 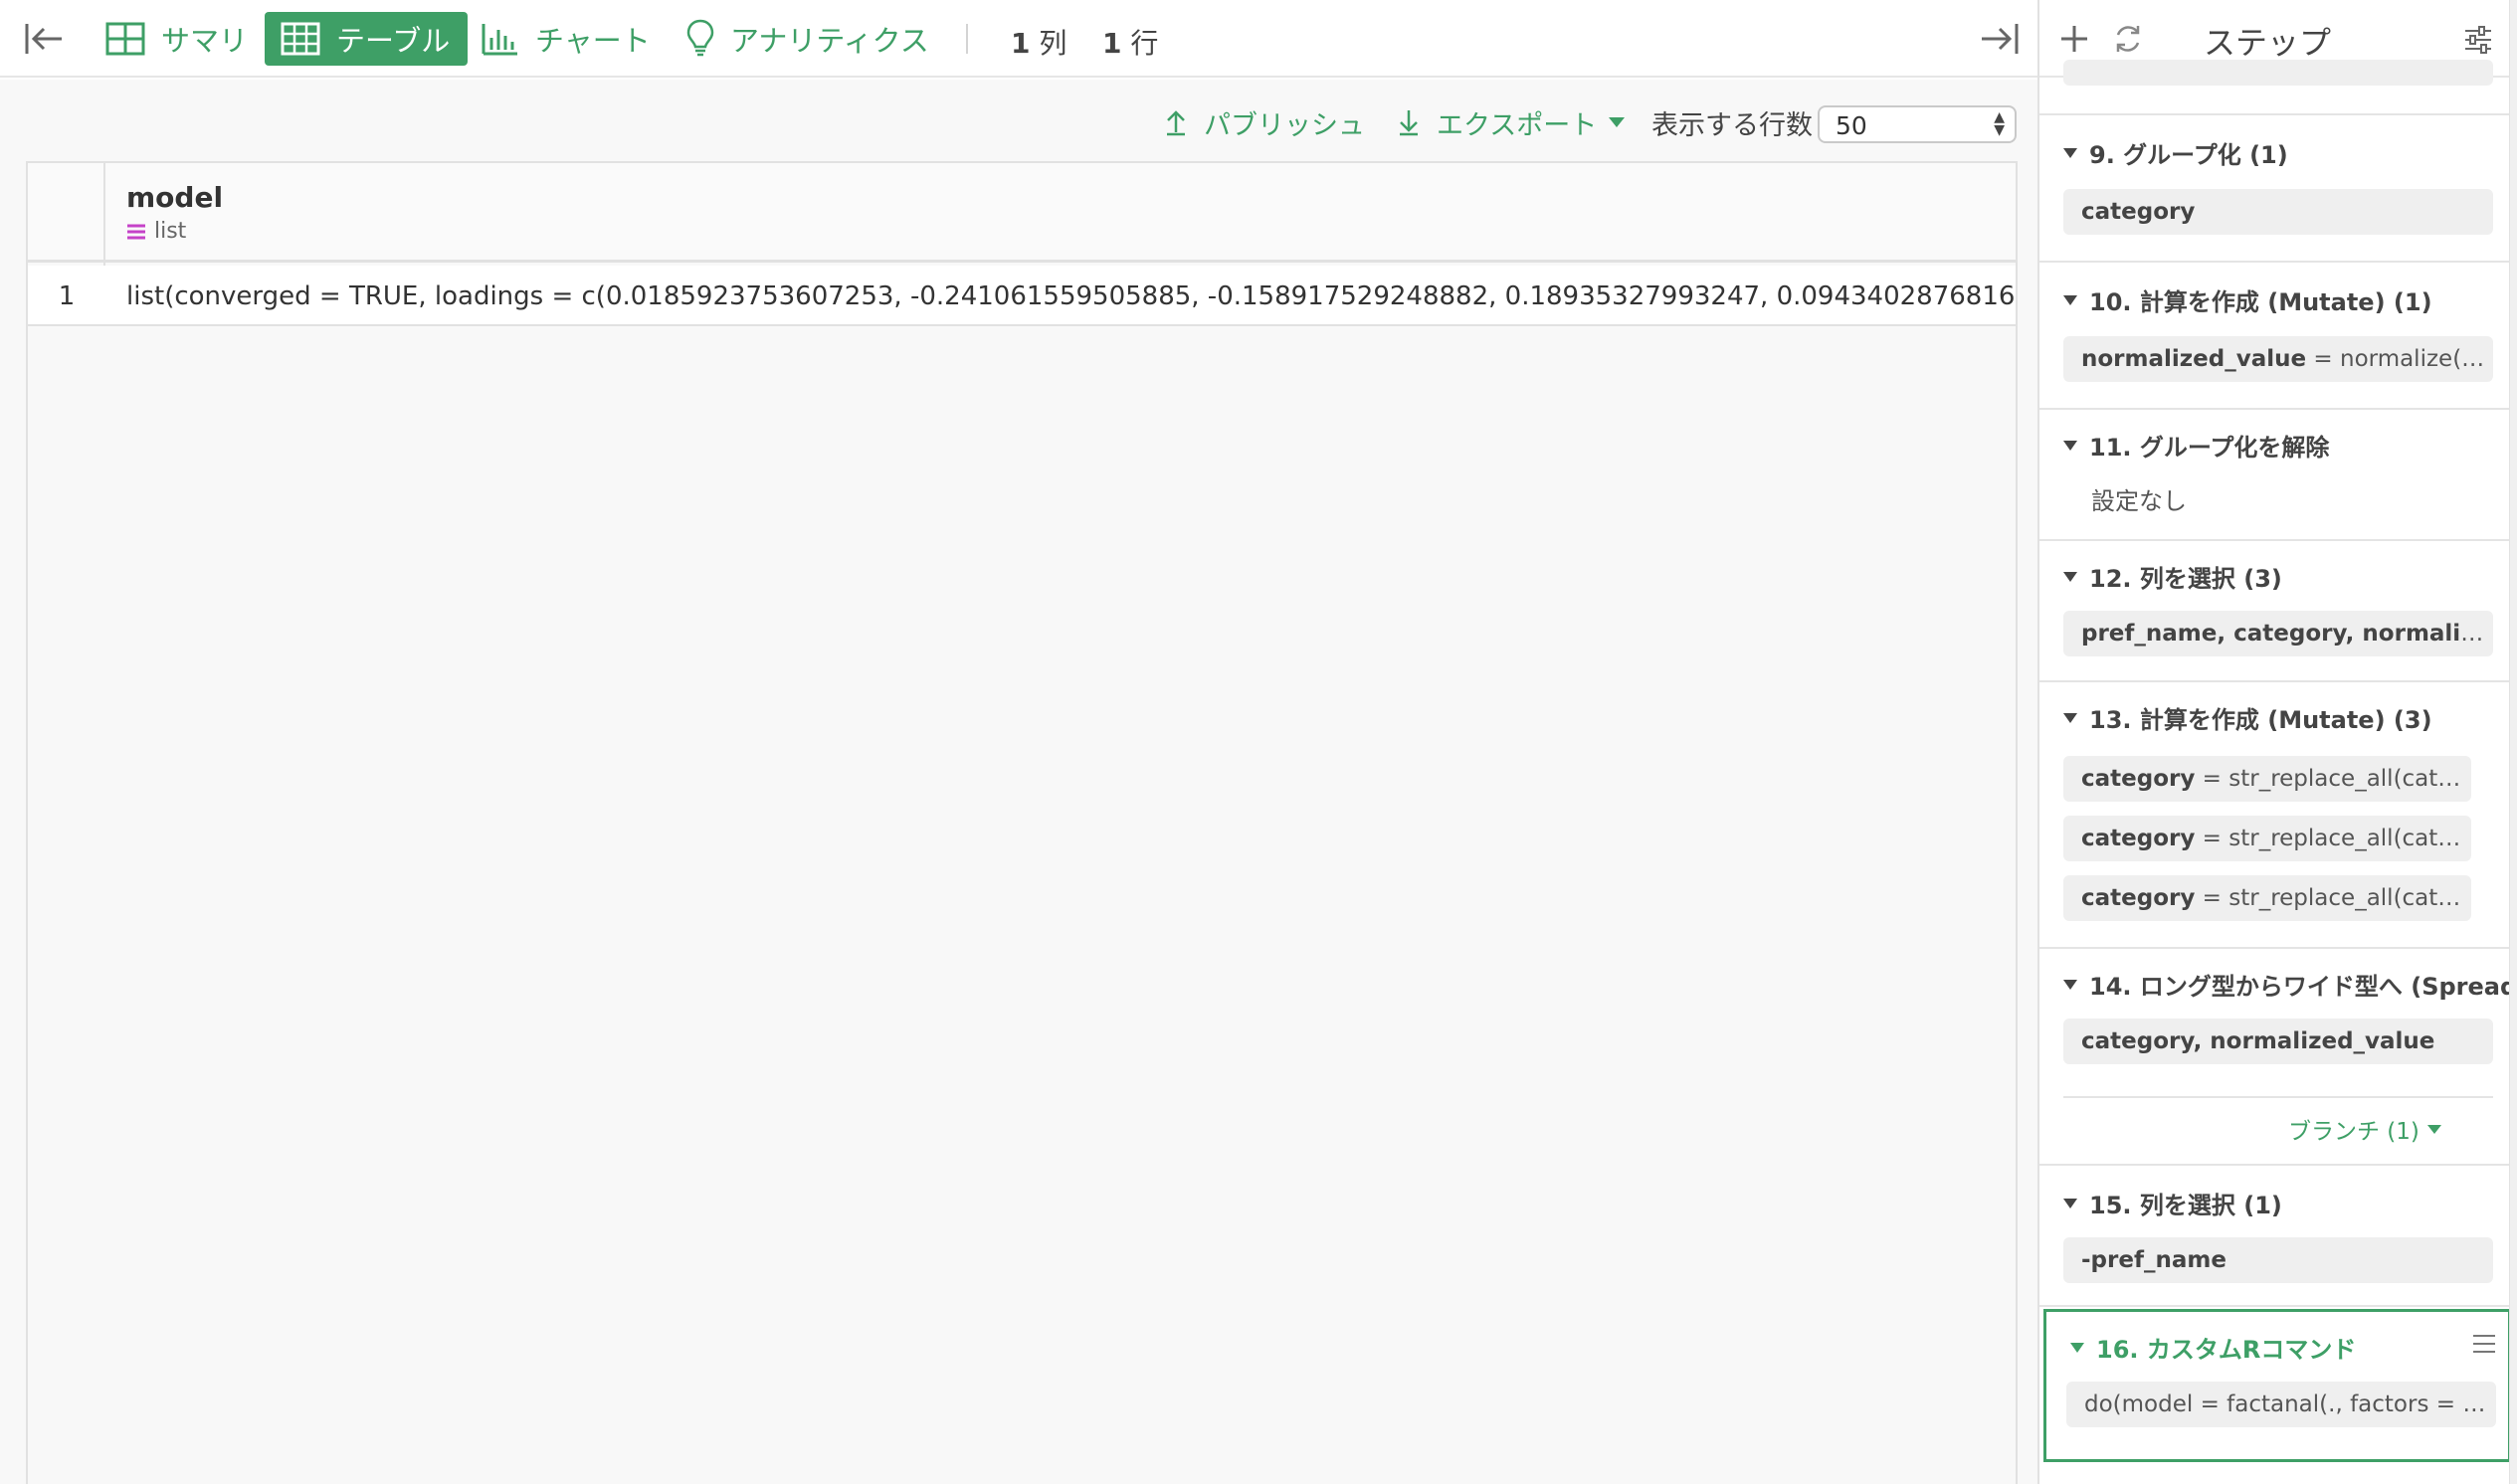 I want to click on step-9-chip: category, so click(x=2278, y=212).